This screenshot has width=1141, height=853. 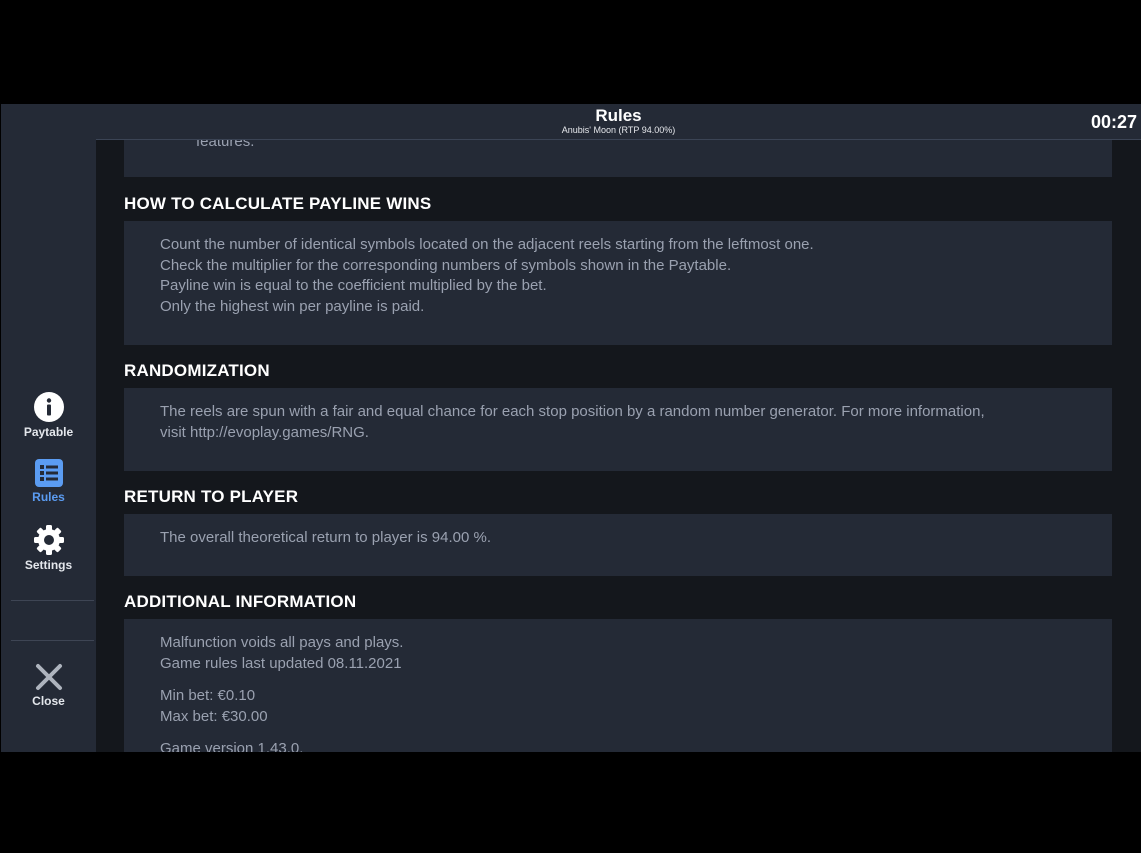 I want to click on sidebar-item-label: Paytable, so click(x=48, y=432).